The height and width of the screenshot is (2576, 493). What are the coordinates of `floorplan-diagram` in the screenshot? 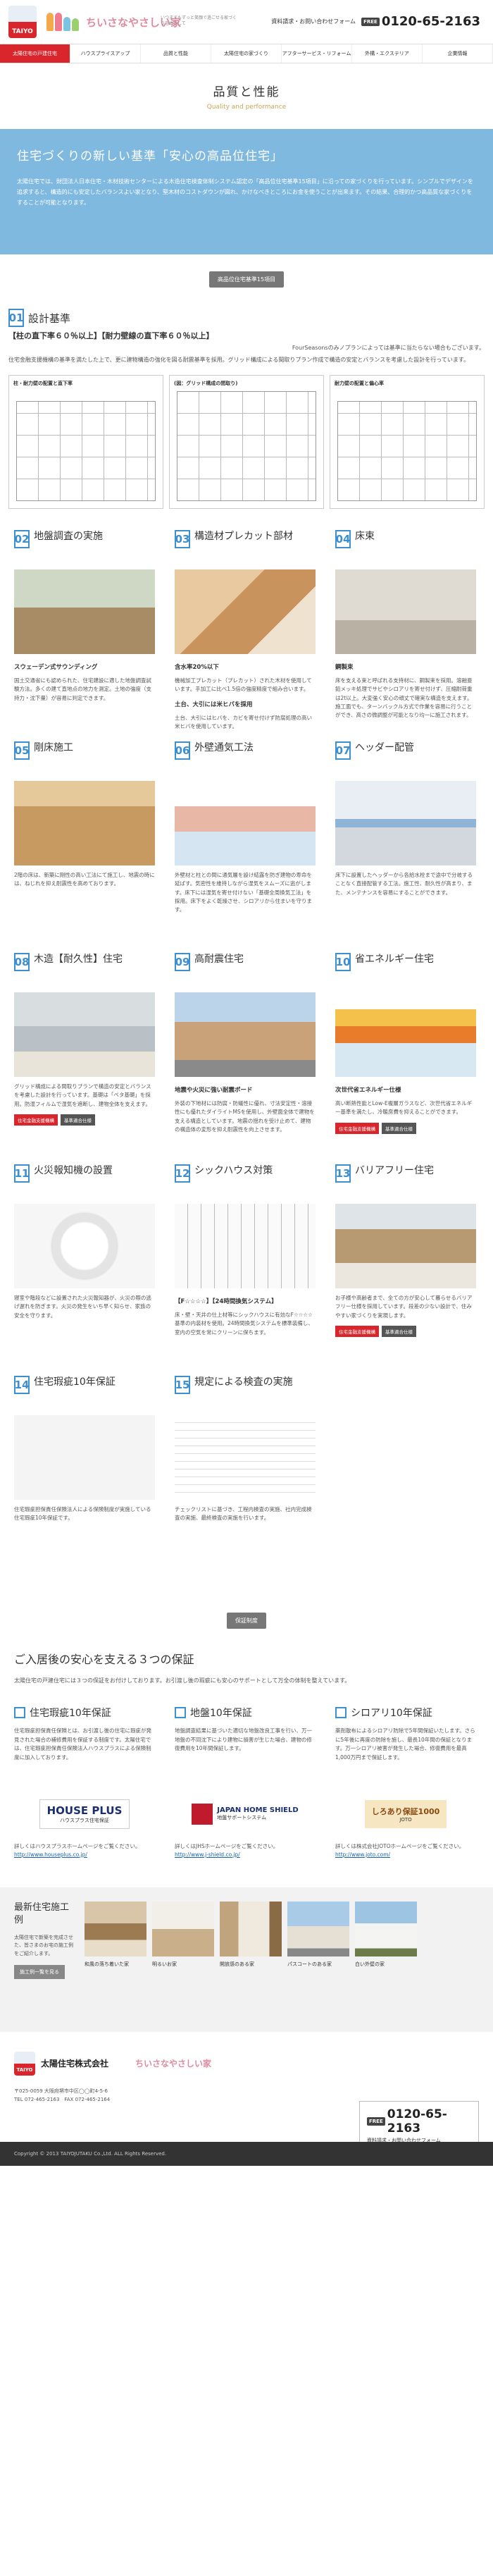 It's located at (86, 450).